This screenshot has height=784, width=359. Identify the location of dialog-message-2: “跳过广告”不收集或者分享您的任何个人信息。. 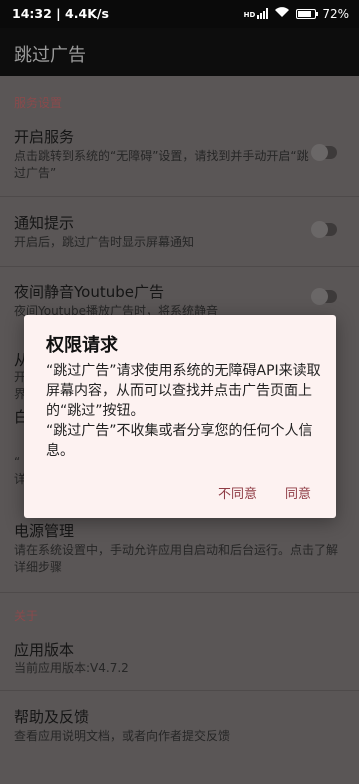
(179, 441).